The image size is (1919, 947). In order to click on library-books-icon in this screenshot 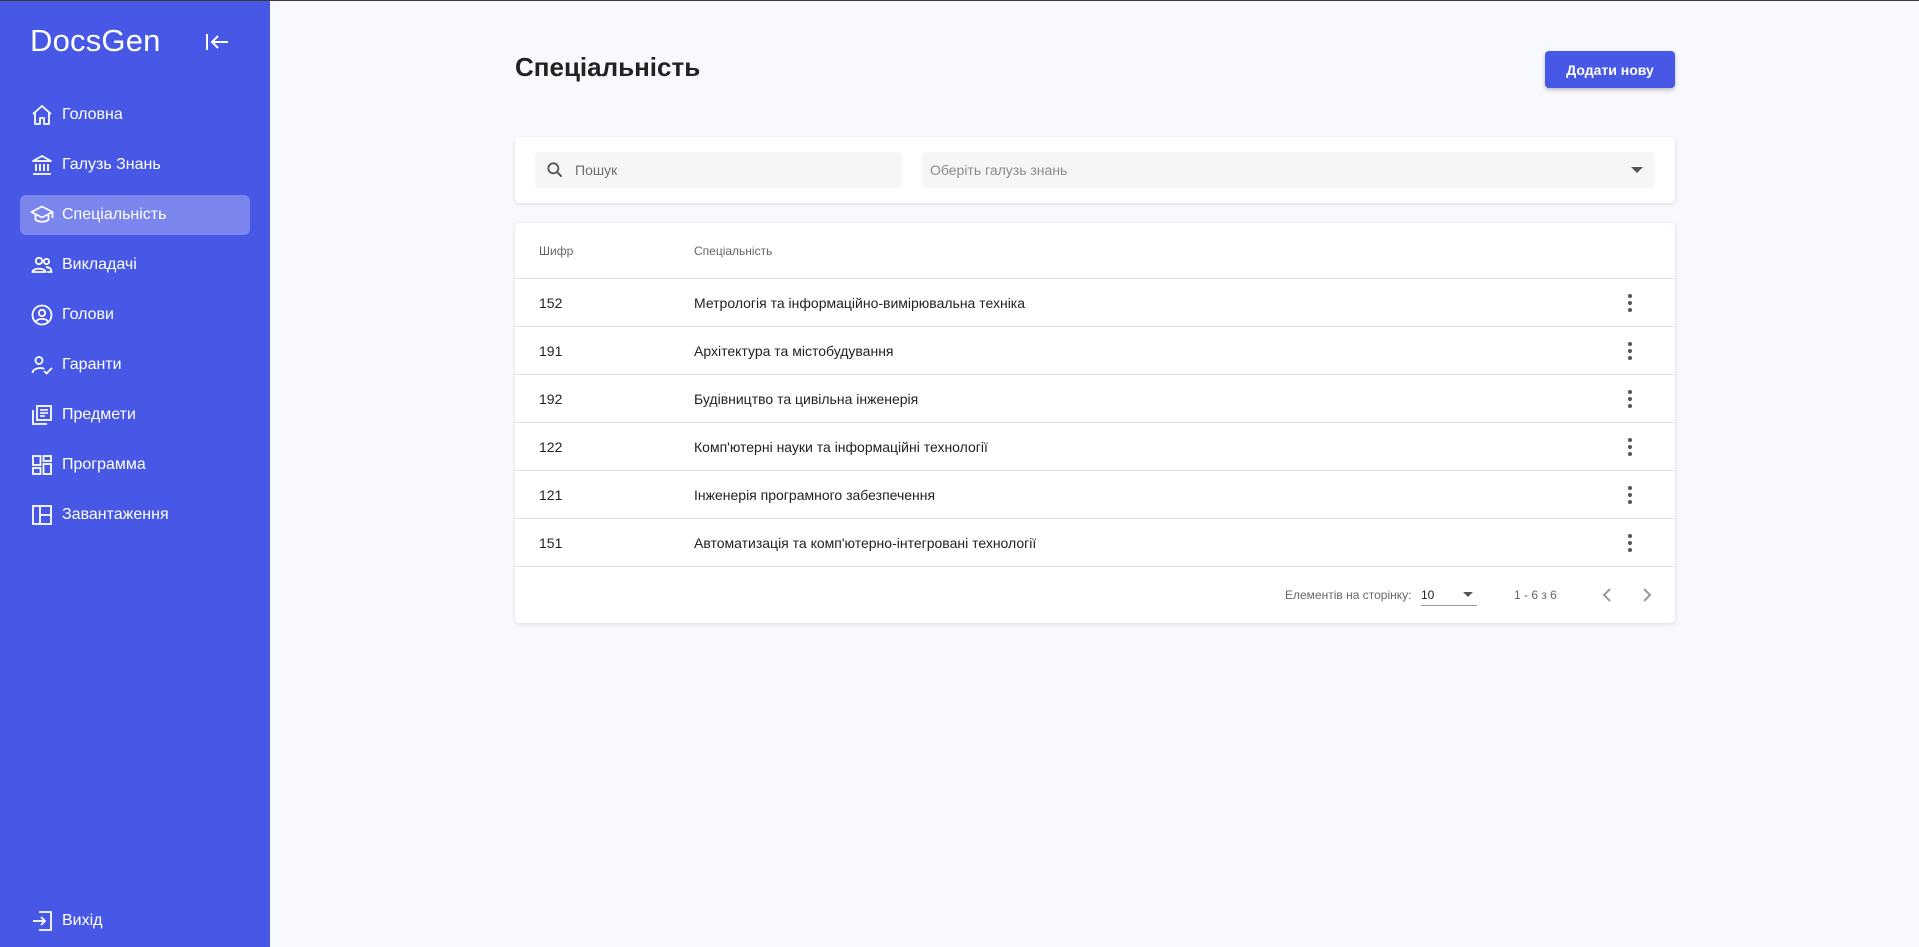, I will do `click(42, 415)`.